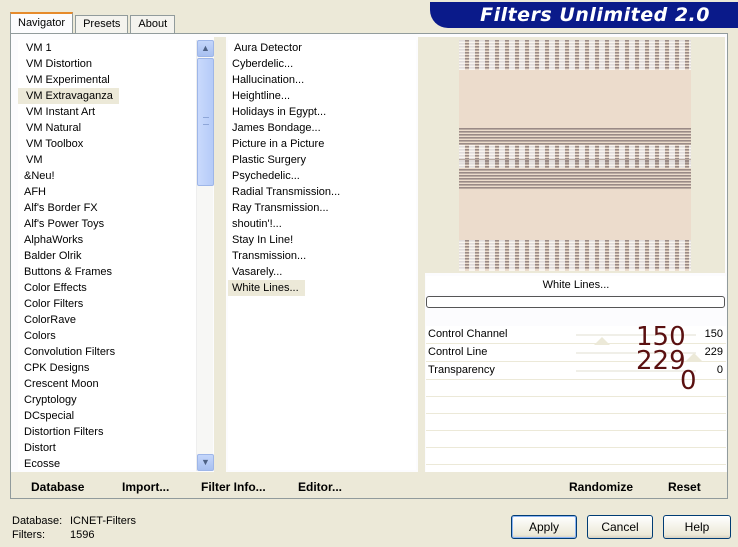 Image resolution: width=738 pixels, height=547 pixels. What do you see at coordinates (107, 224) in the screenshot?
I see `category-item: Alf's Power Toys` at bounding box center [107, 224].